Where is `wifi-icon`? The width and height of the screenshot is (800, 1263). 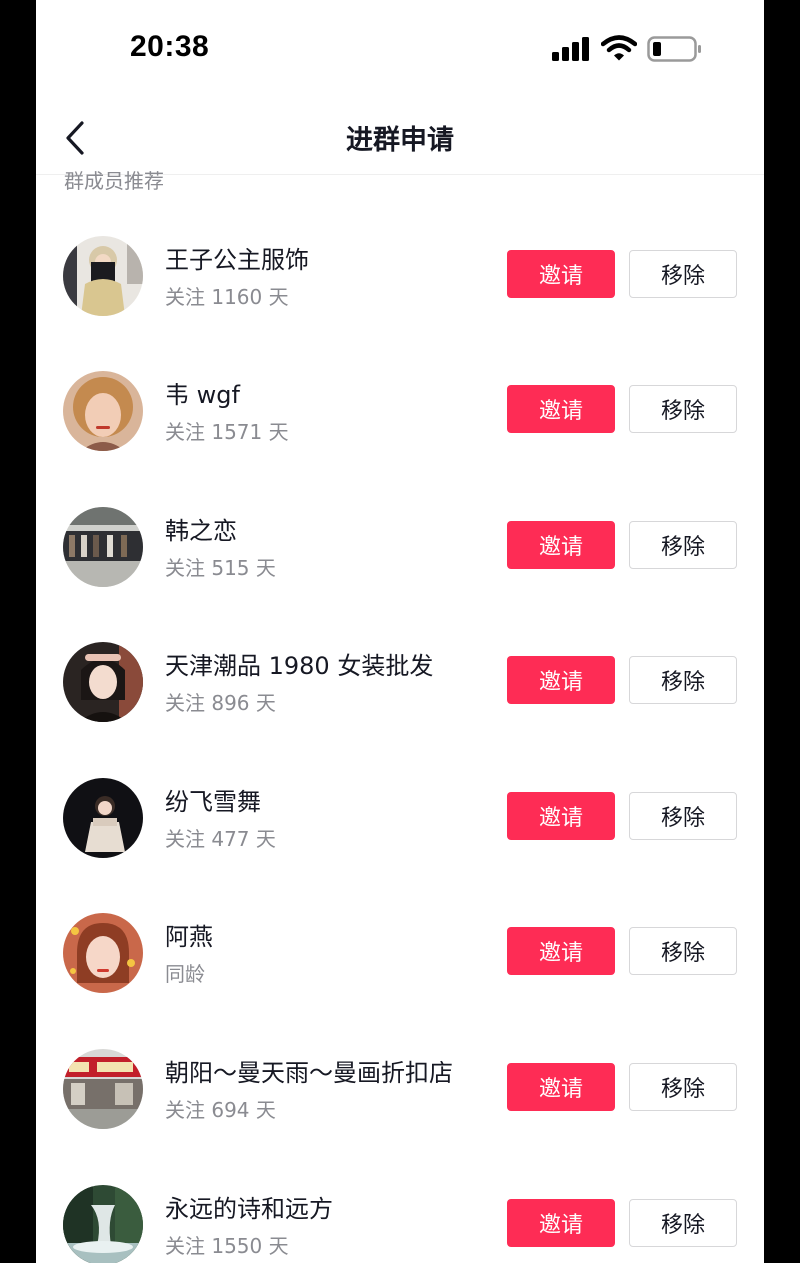 wifi-icon is located at coordinates (619, 48).